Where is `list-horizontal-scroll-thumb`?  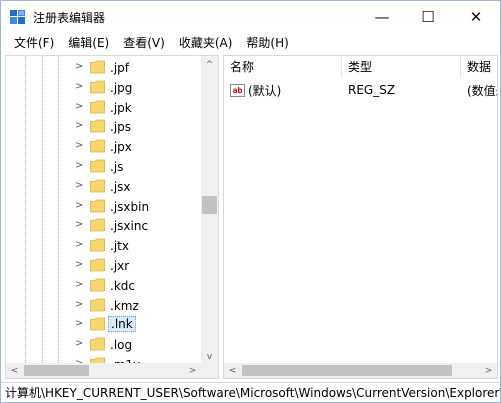
list-horizontal-scroll-thumb is located at coordinates (347, 370).